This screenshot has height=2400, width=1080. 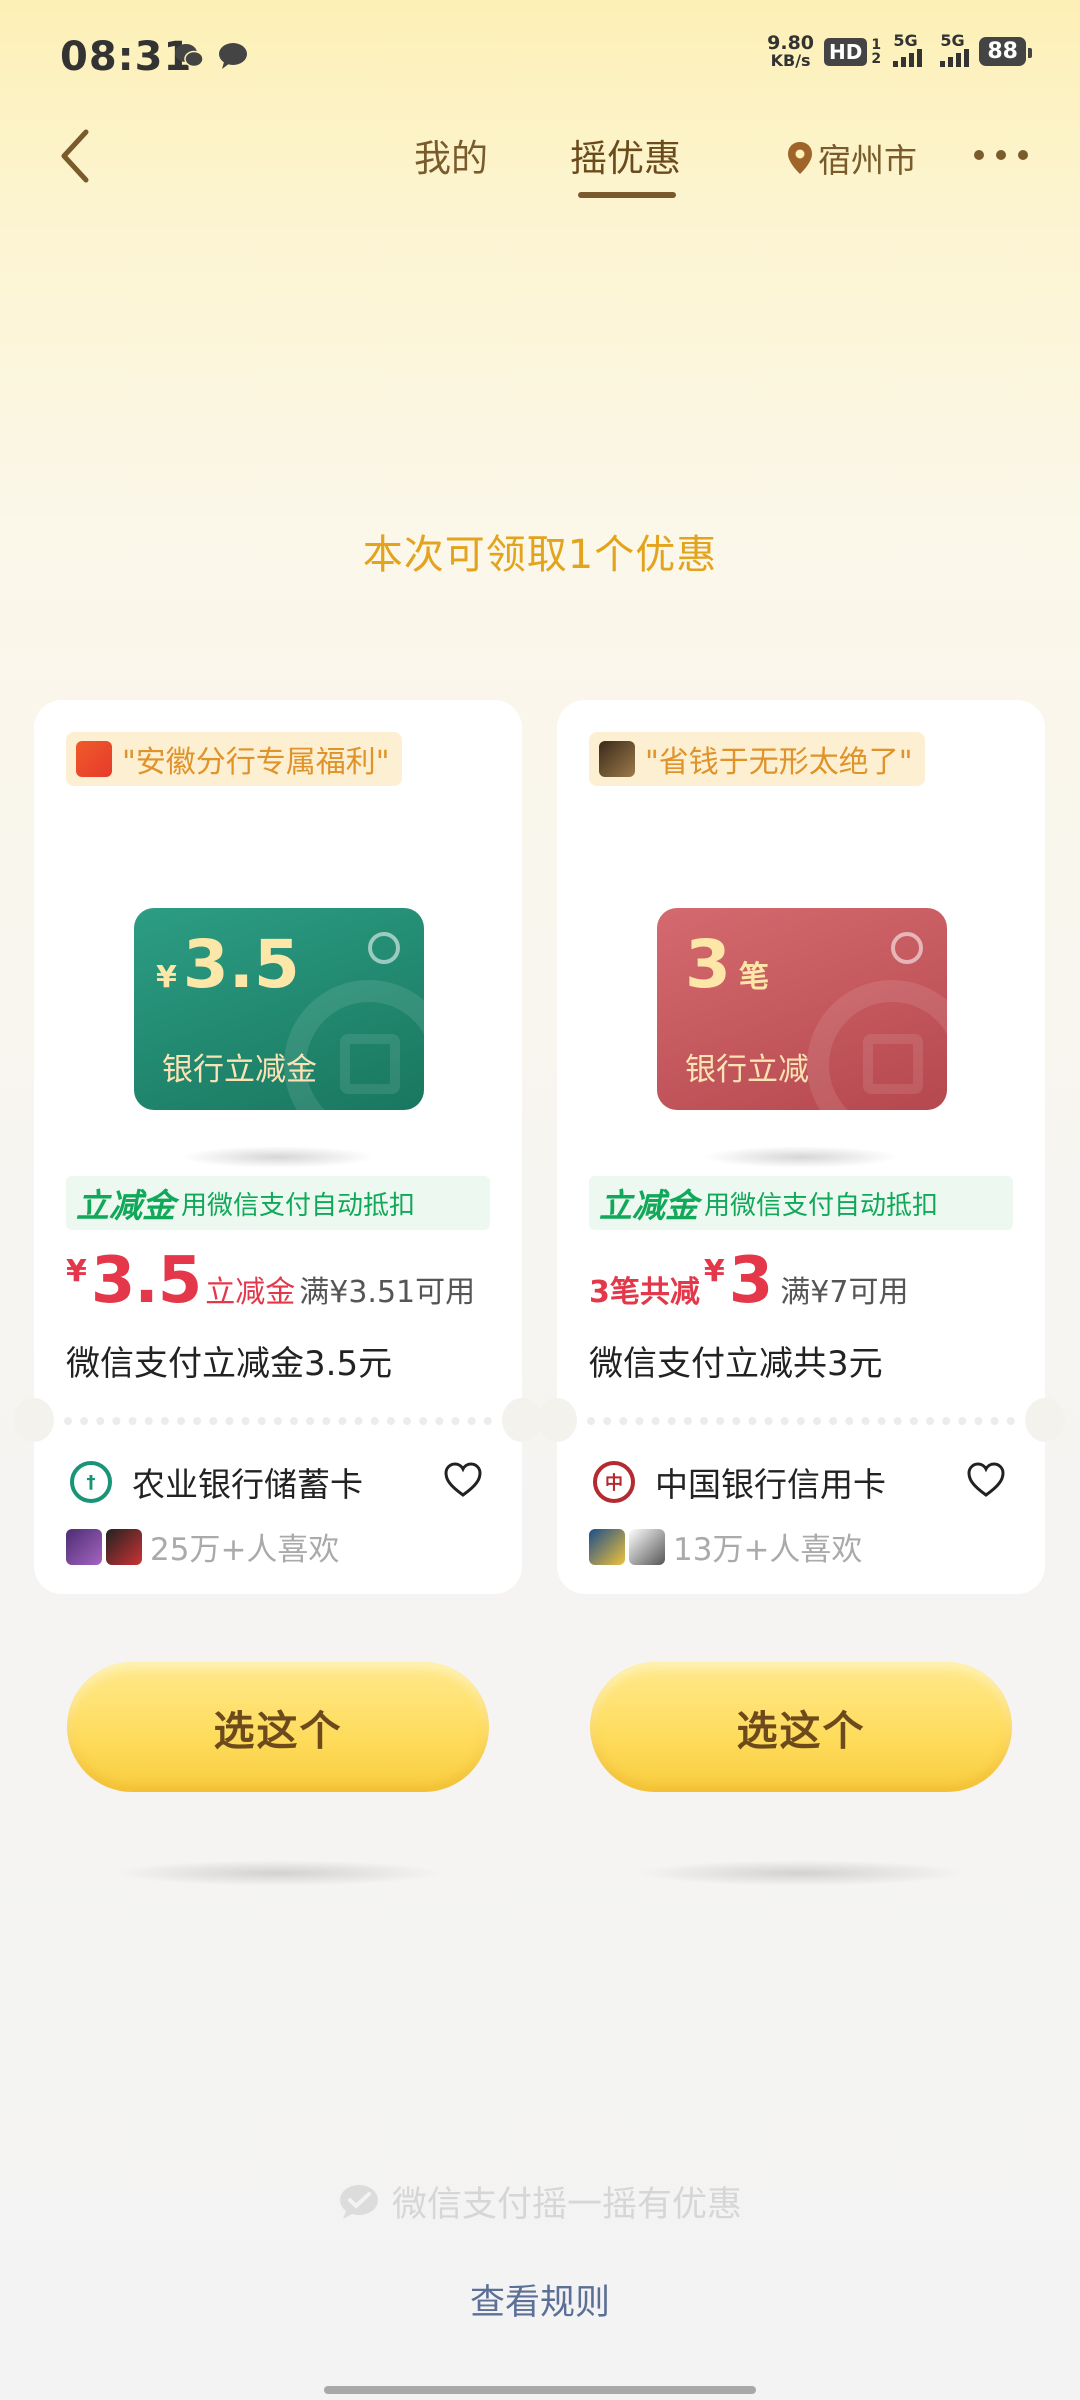 I want to click on location-label: 宿州市, so click(x=867, y=160).